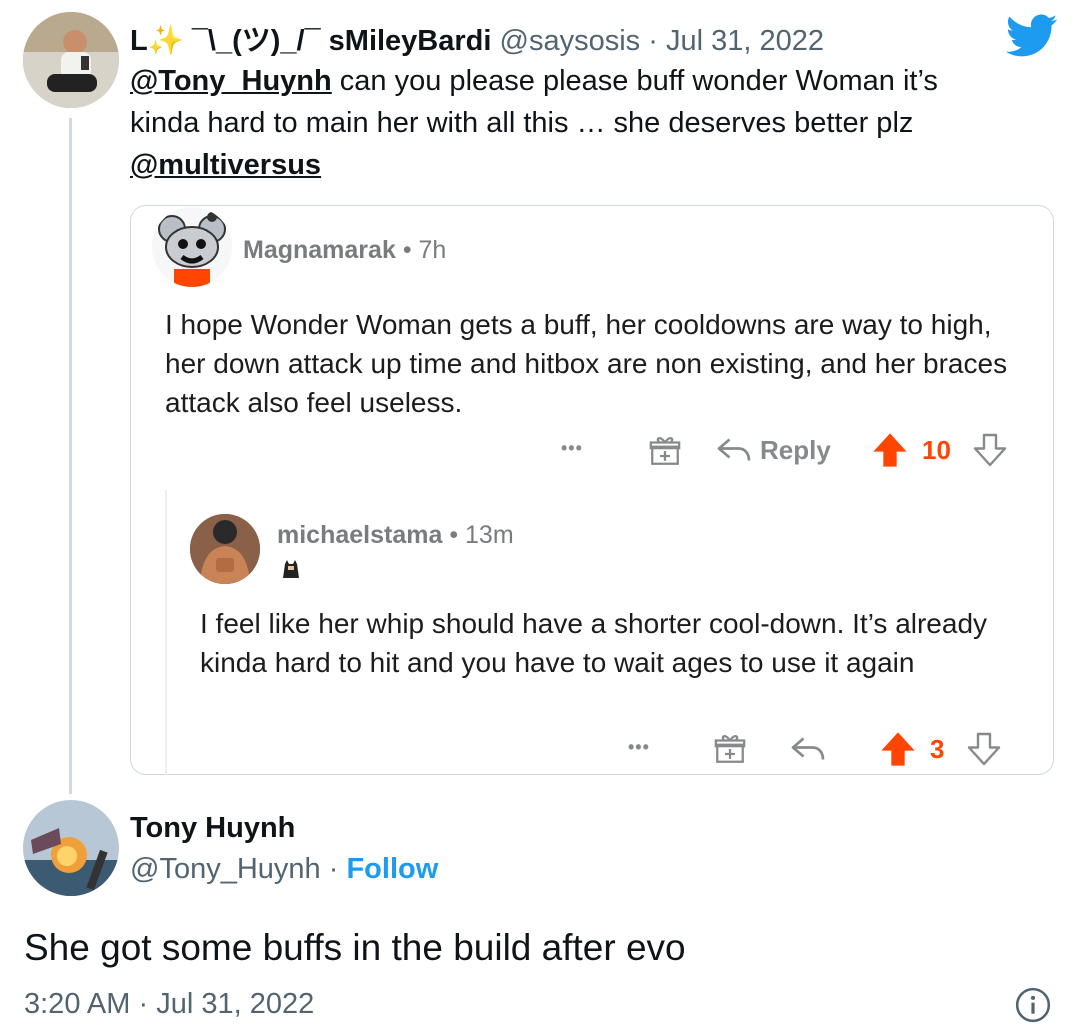 The image size is (1078, 1036). Describe the element at coordinates (225, 869) in the screenshot. I see `main-handle: @Tony_Huynh` at that location.